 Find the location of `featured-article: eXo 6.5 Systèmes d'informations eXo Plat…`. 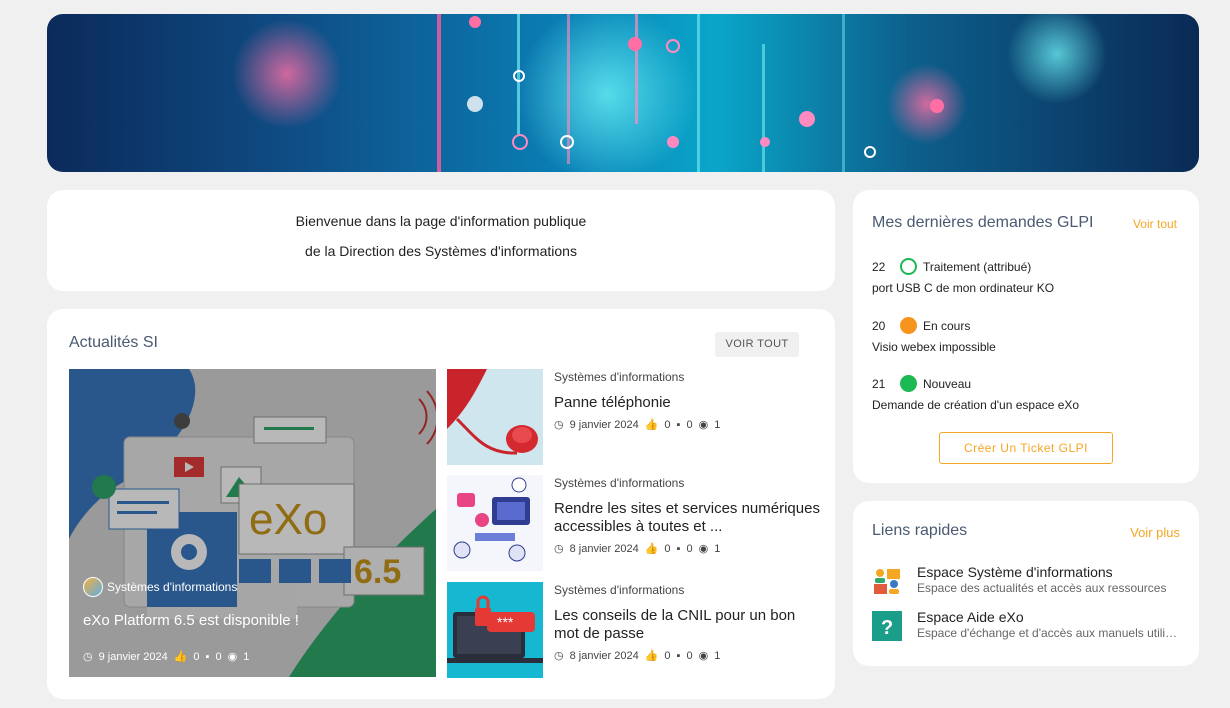

featured-article: eXo 6.5 Systèmes d'informations eXo Plat… is located at coordinates (252, 523).